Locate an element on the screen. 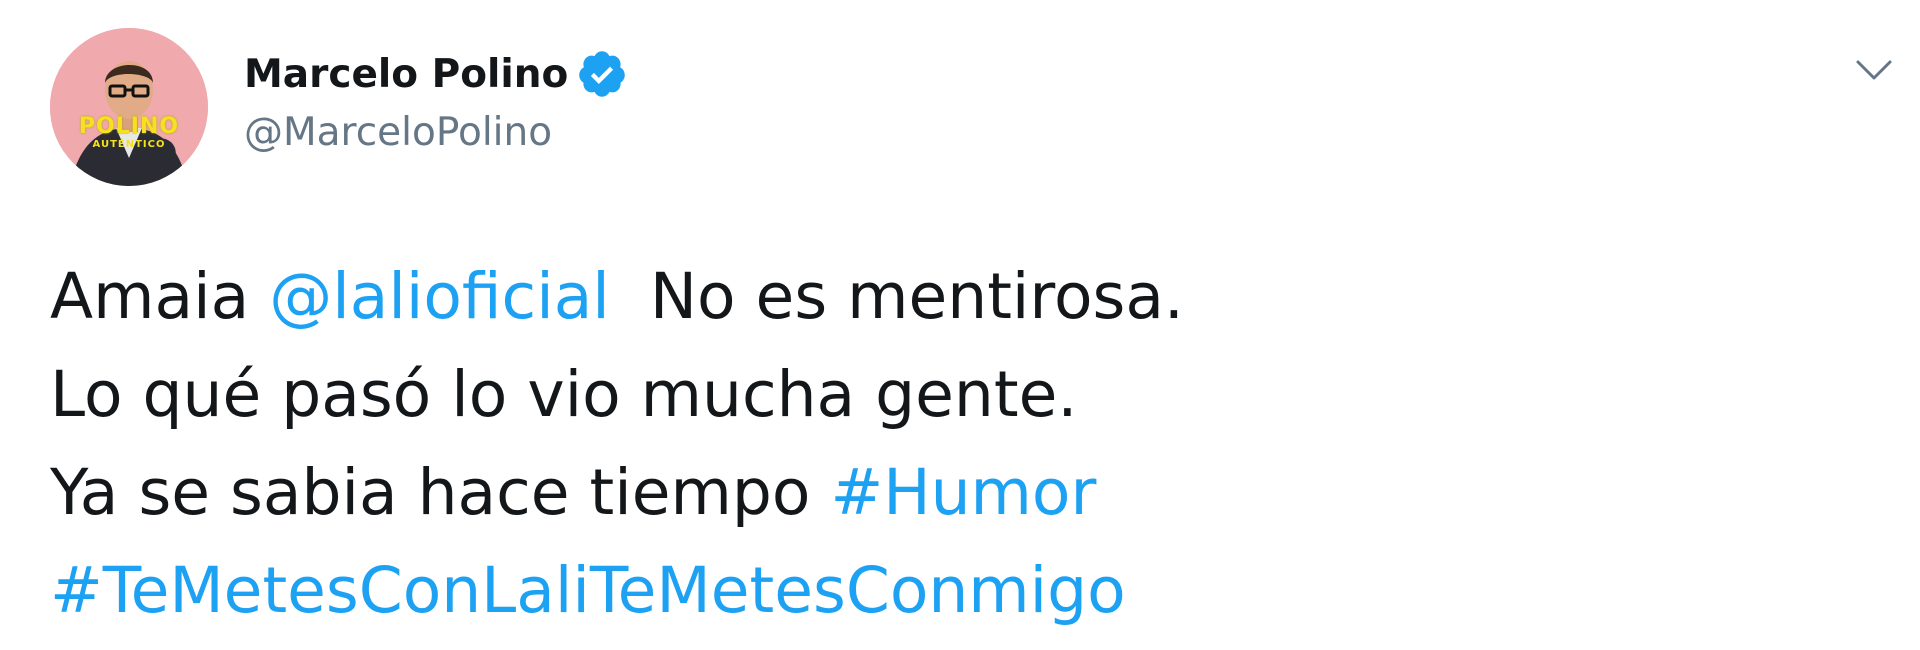 The height and width of the screenshot is (650, 1920). avatar: POLINO AUTÉNTICO is located at coordinates (129, 107).